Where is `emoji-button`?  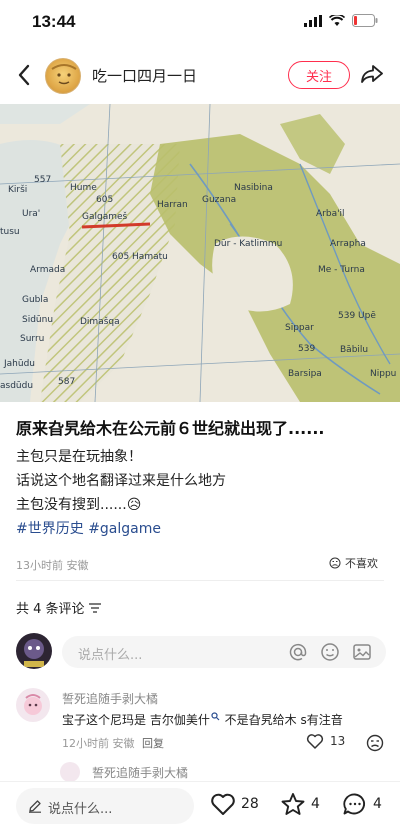
emoji-button is located at coordinates (330, 654).